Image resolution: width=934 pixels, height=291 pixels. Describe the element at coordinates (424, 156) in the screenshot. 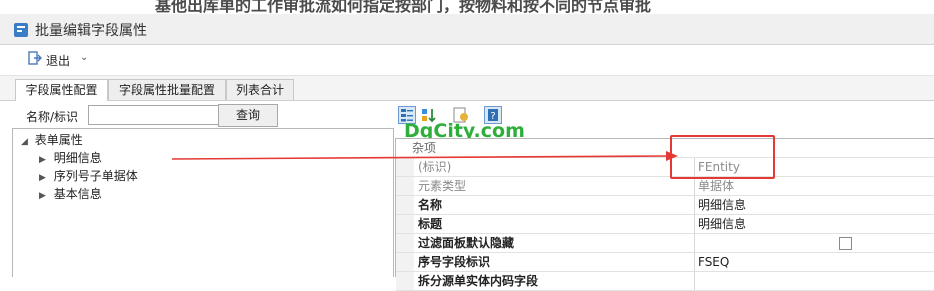

I see `annotation-arrow-icon` at that location.